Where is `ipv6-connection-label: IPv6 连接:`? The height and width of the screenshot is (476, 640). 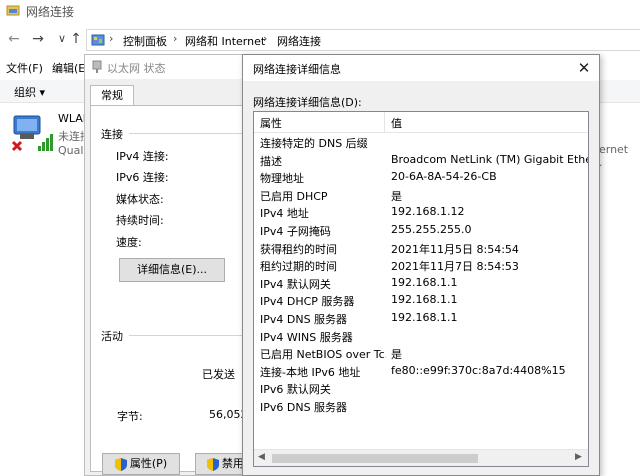
ipv6-connection-label: IPv6 连接: is located at coordinates (142, 177).